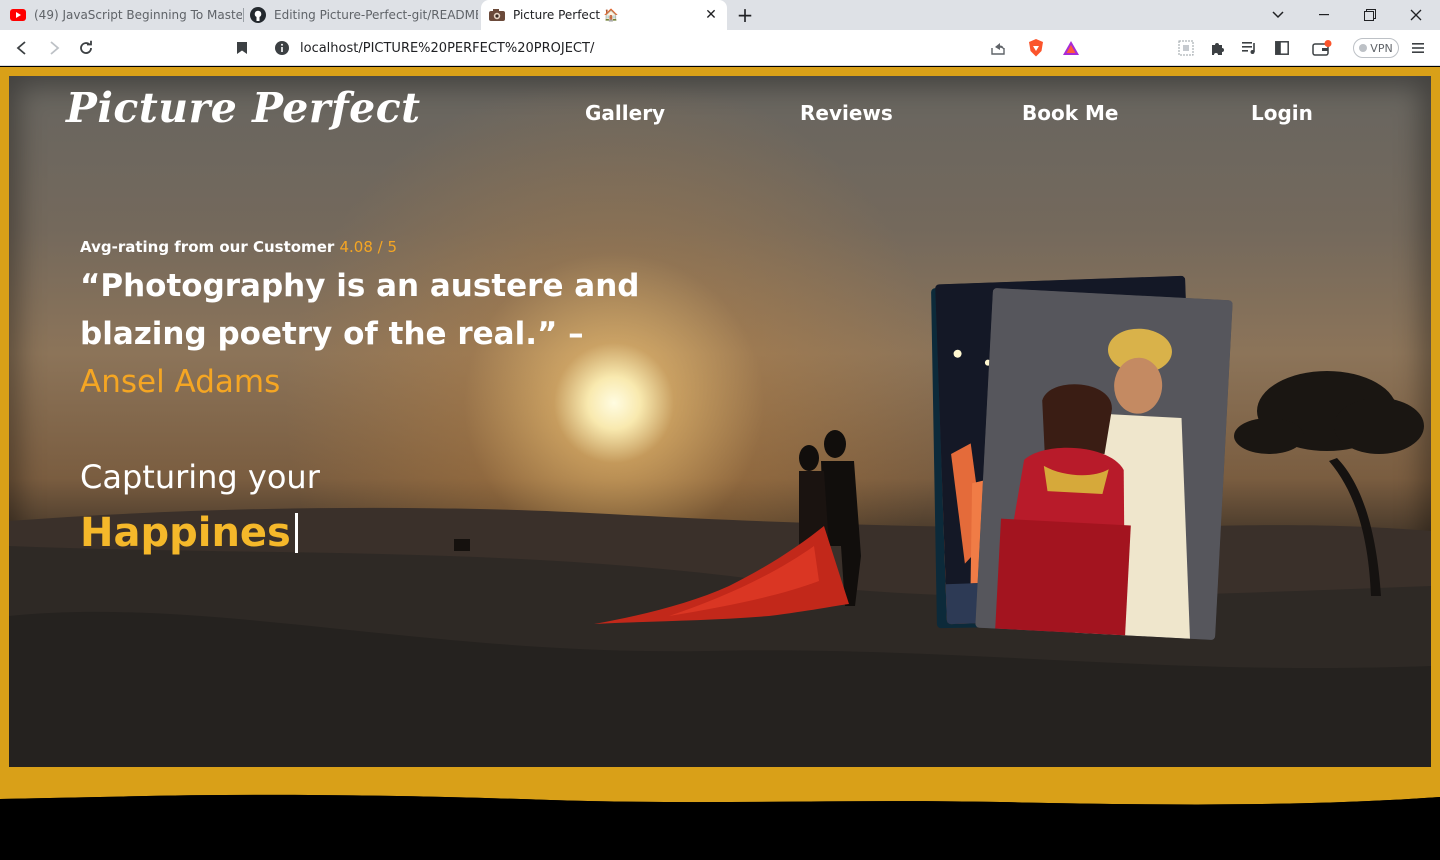 The height and width of the screenshot is (860, 1440). Describe the element at coordinates (1218, 48) in the screenshot. I see `extensions-puzzle-icon` at that location.